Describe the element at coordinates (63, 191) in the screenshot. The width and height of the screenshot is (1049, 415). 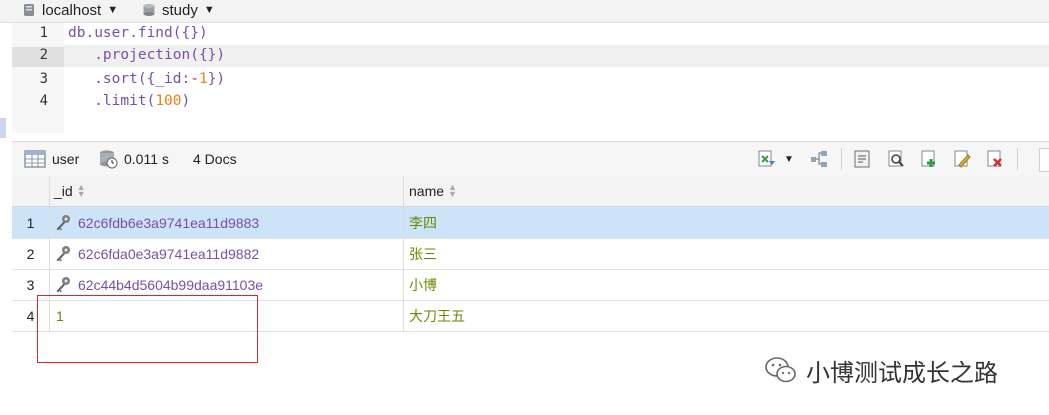
I see `column-header-label: _id` at that location.